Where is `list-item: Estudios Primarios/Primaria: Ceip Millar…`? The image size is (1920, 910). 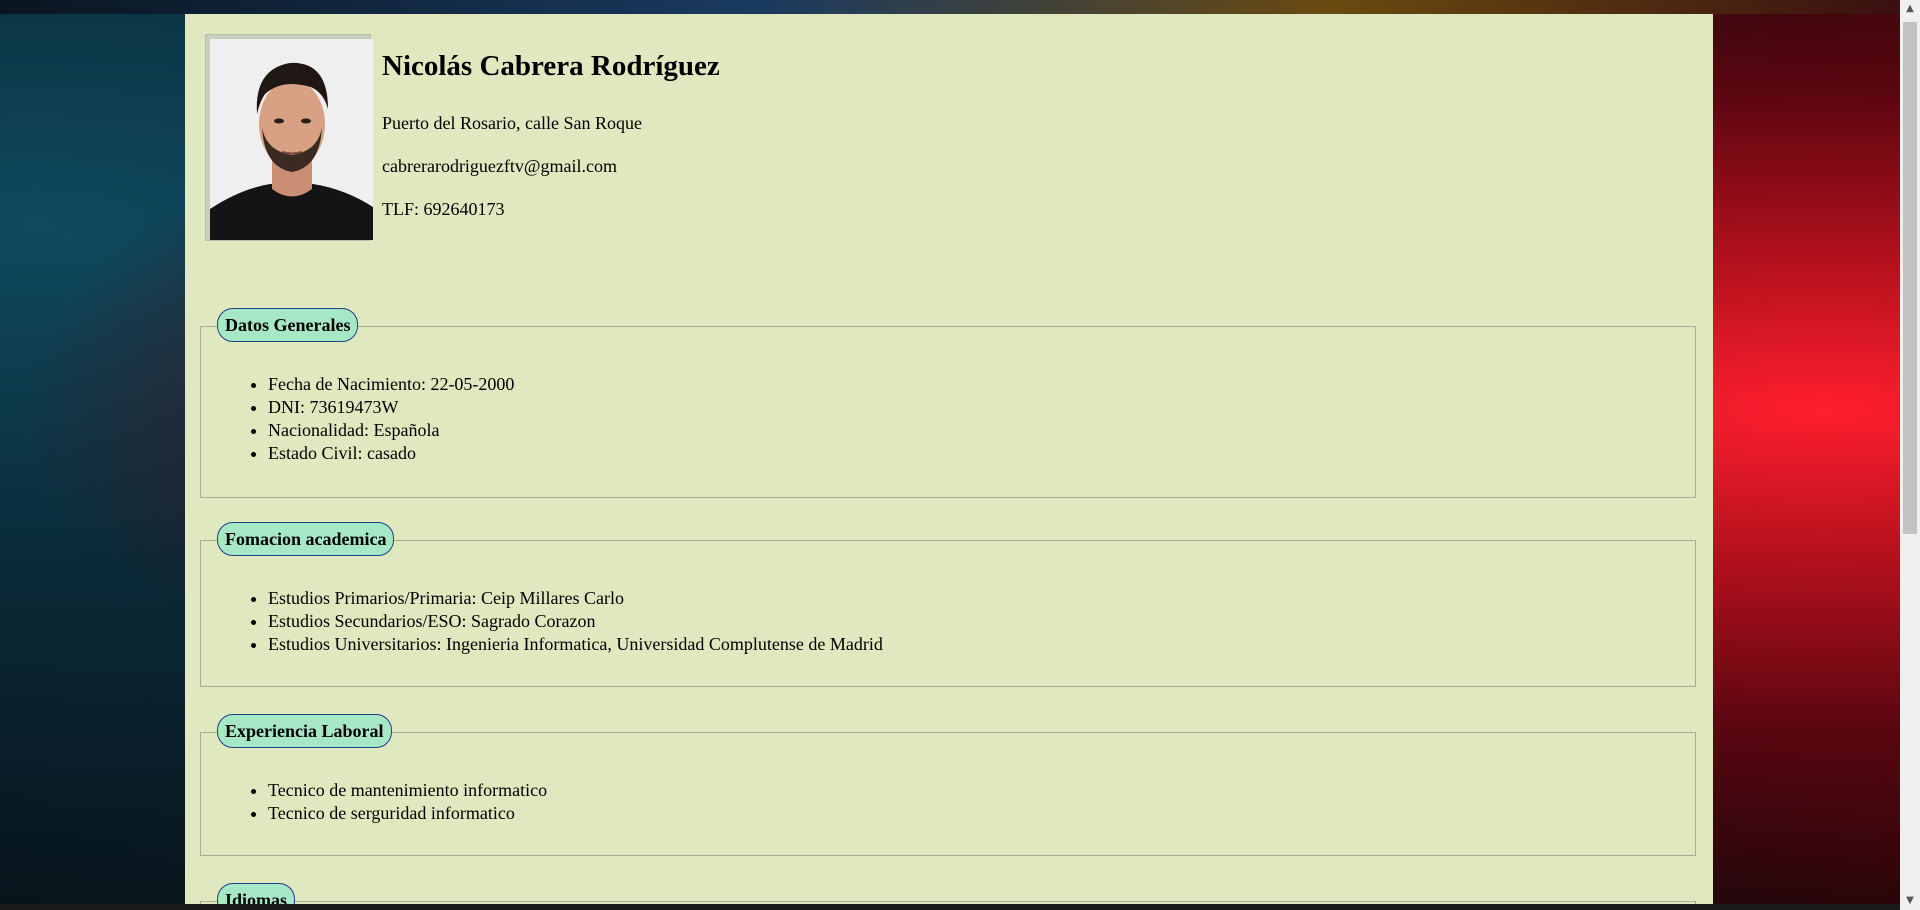
list-item: Estudios Primarios/Primaria: Ceip Millar… is located at coordinates (981, 598).